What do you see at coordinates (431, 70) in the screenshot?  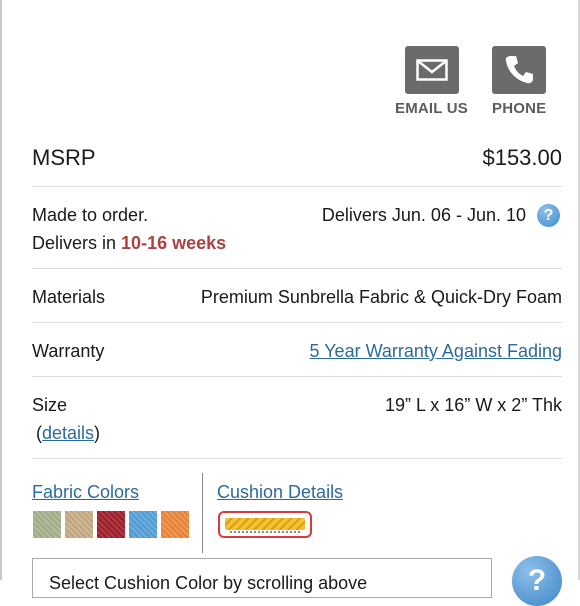 I see `envelope-icon` at bounding box center [431, 70].